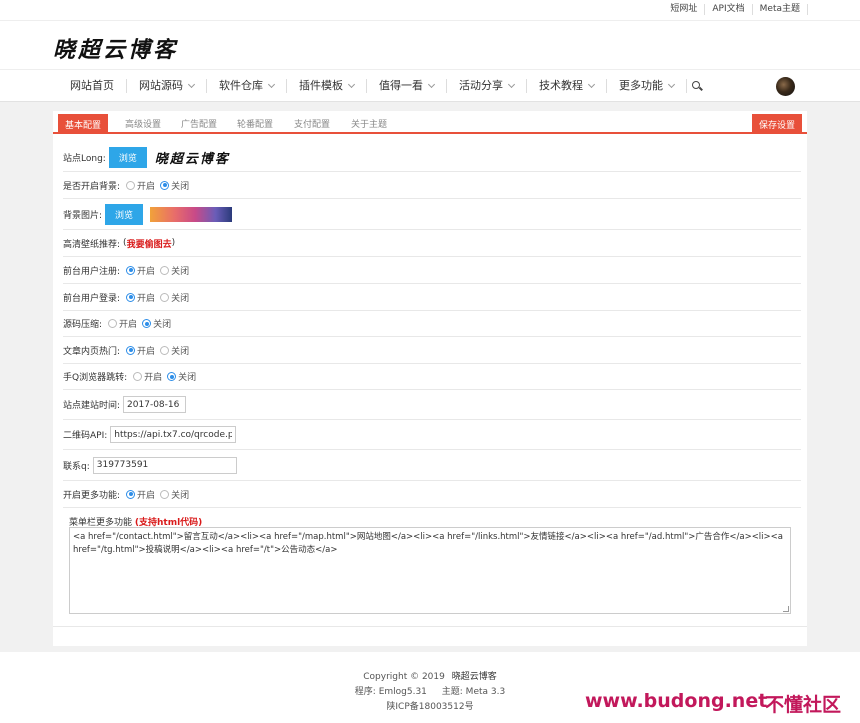 The image size is (860, 723). What do you see at coordinates (92, 186) in the screenshot?
I see `setting-label: 是否开启背景:` at bounding box center [92, 186].